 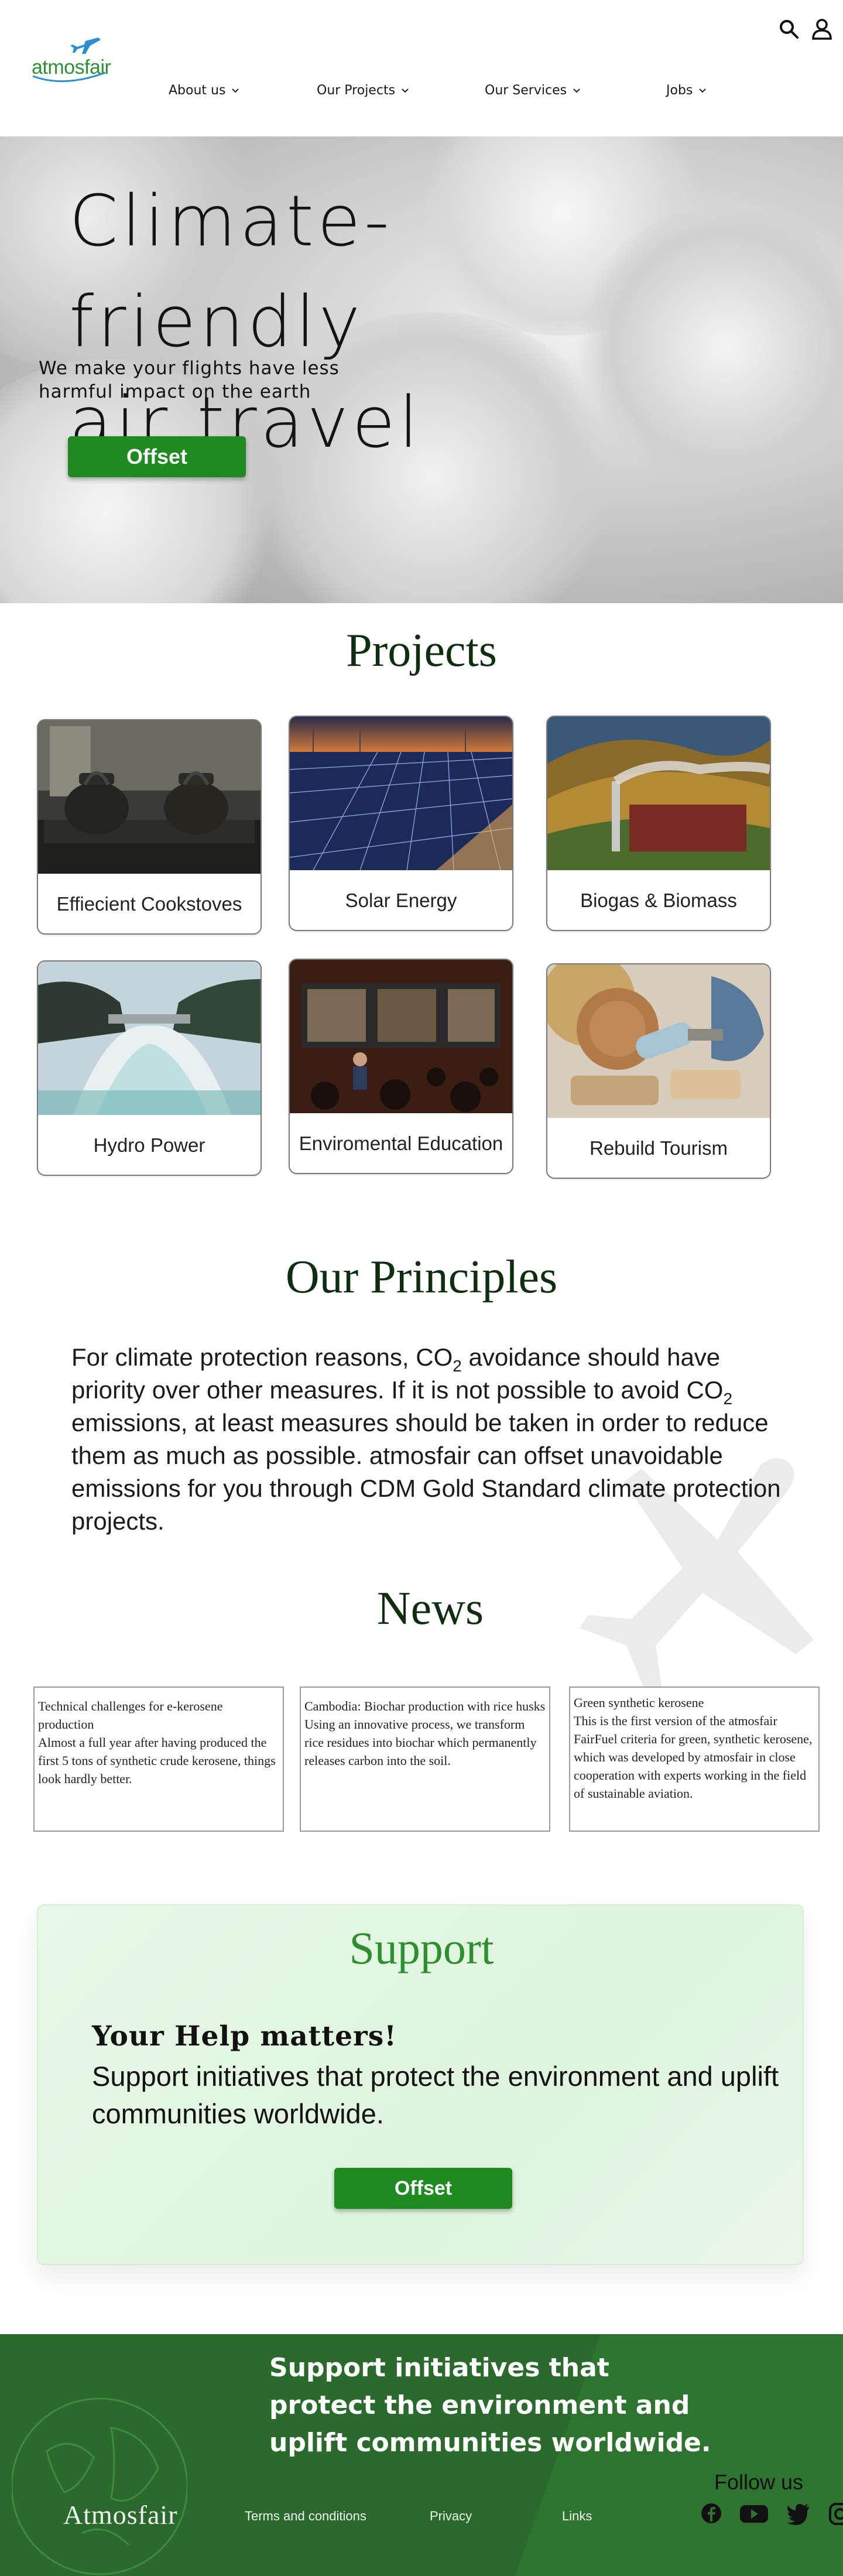 I want to click on nav-label: Our Projects, so click(x=356, y=91).